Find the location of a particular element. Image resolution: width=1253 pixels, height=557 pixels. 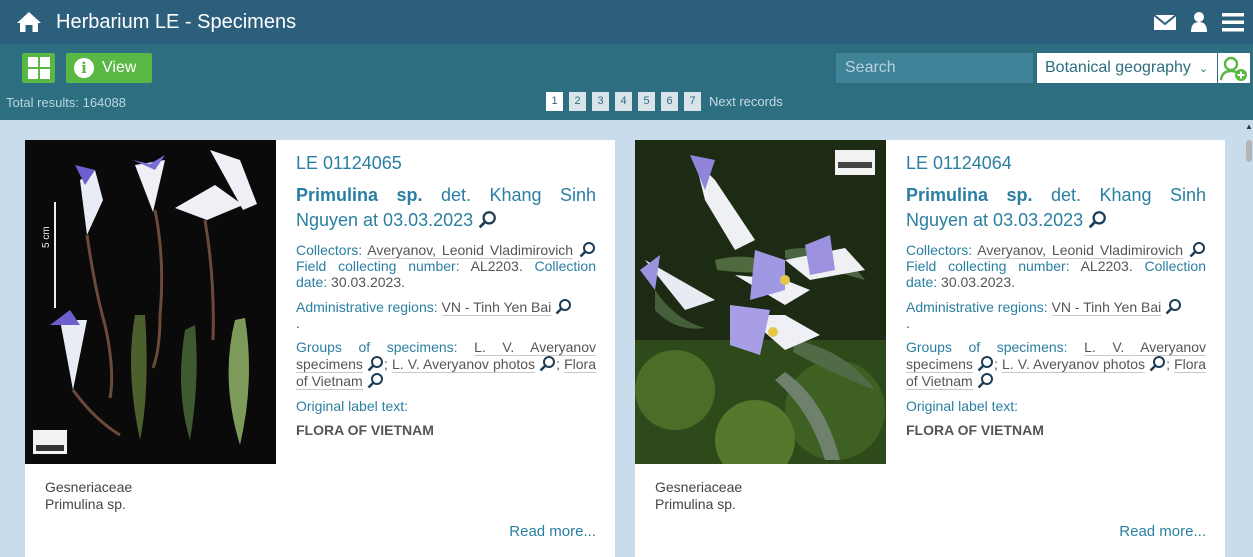

user-add-icon is located at coordinates (1233, 68).